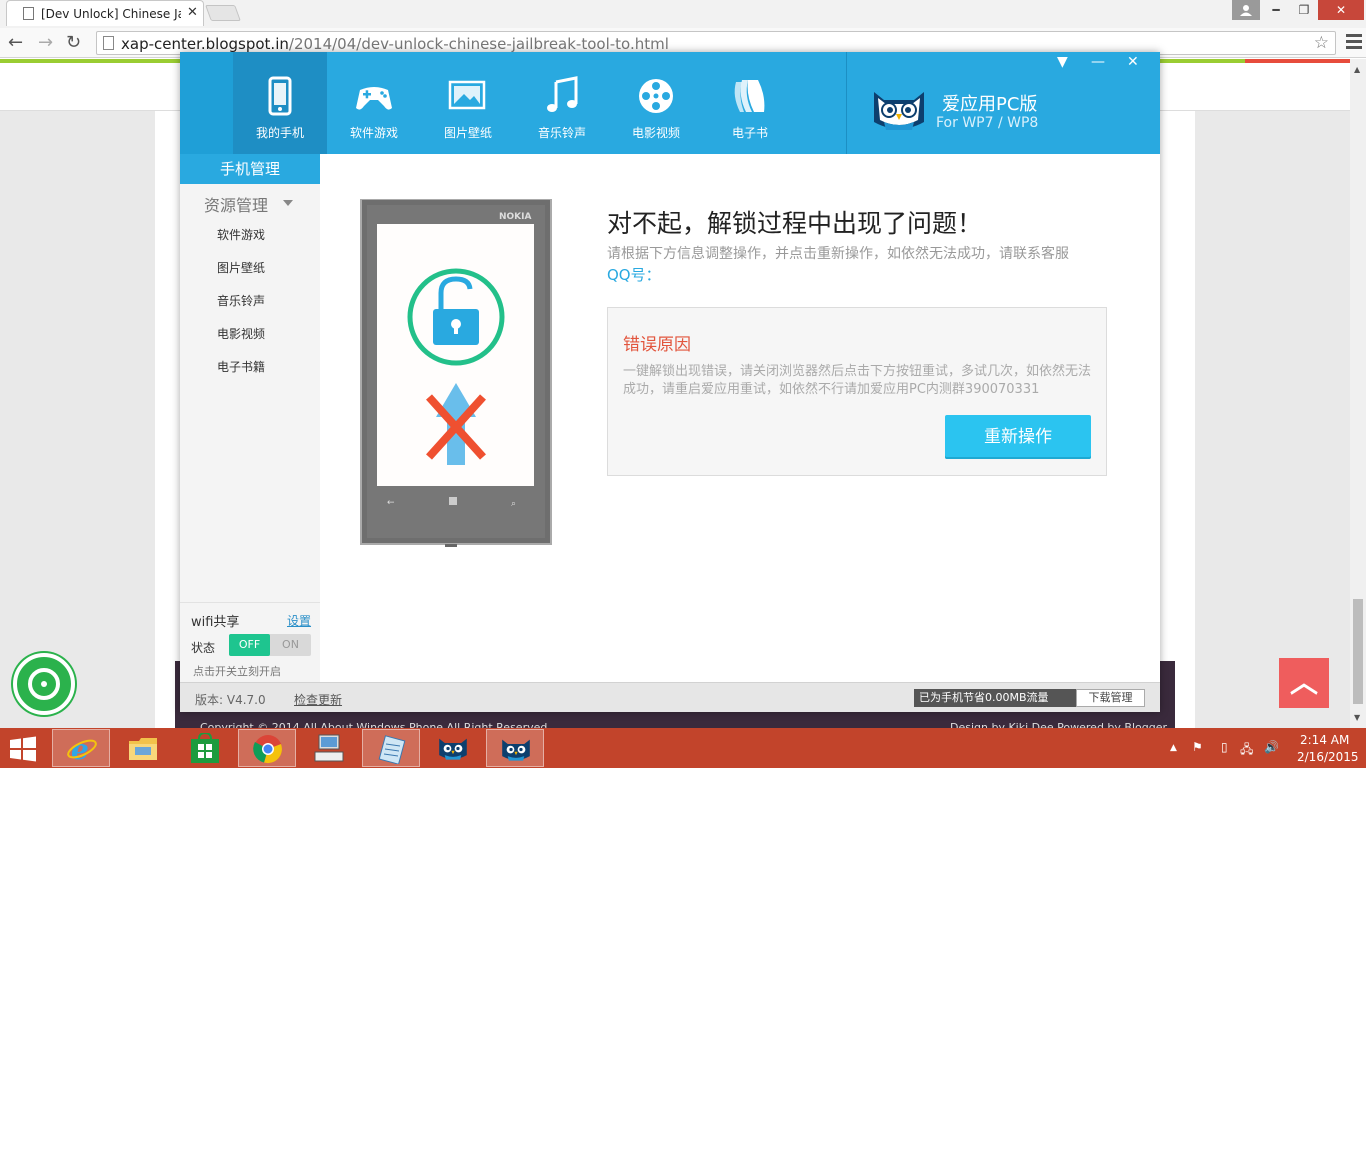 The image size is (1366, 1176). Describe the element at coordinates (1018, 437) in the screenshot. I see `retry-button: 重新操作` at that location.